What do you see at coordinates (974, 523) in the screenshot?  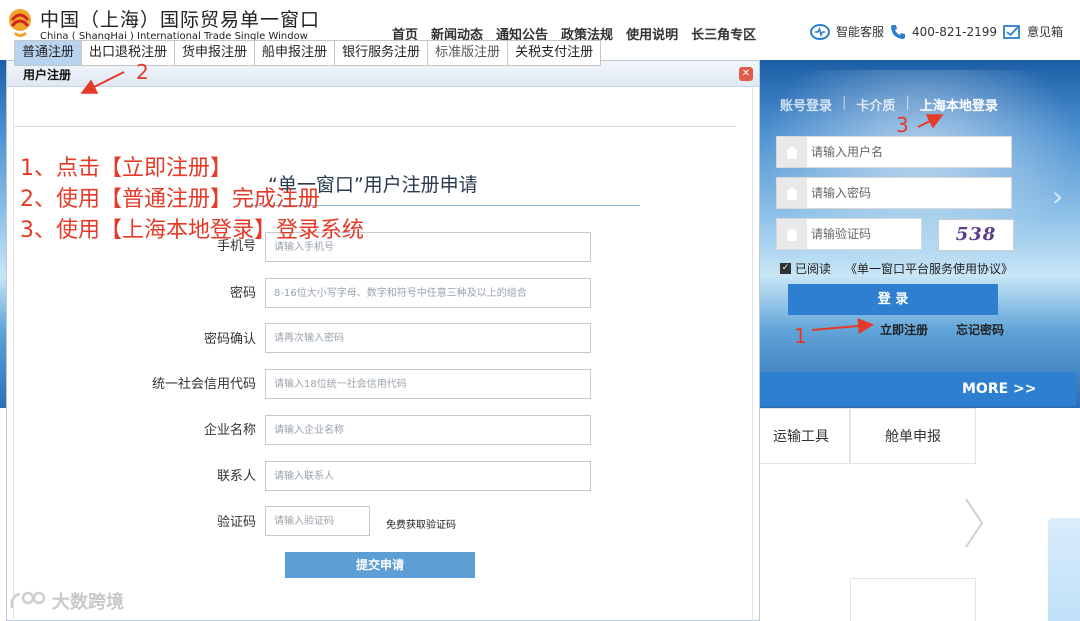 I see `chevron-right-icon` at bounding box center [974, 523].